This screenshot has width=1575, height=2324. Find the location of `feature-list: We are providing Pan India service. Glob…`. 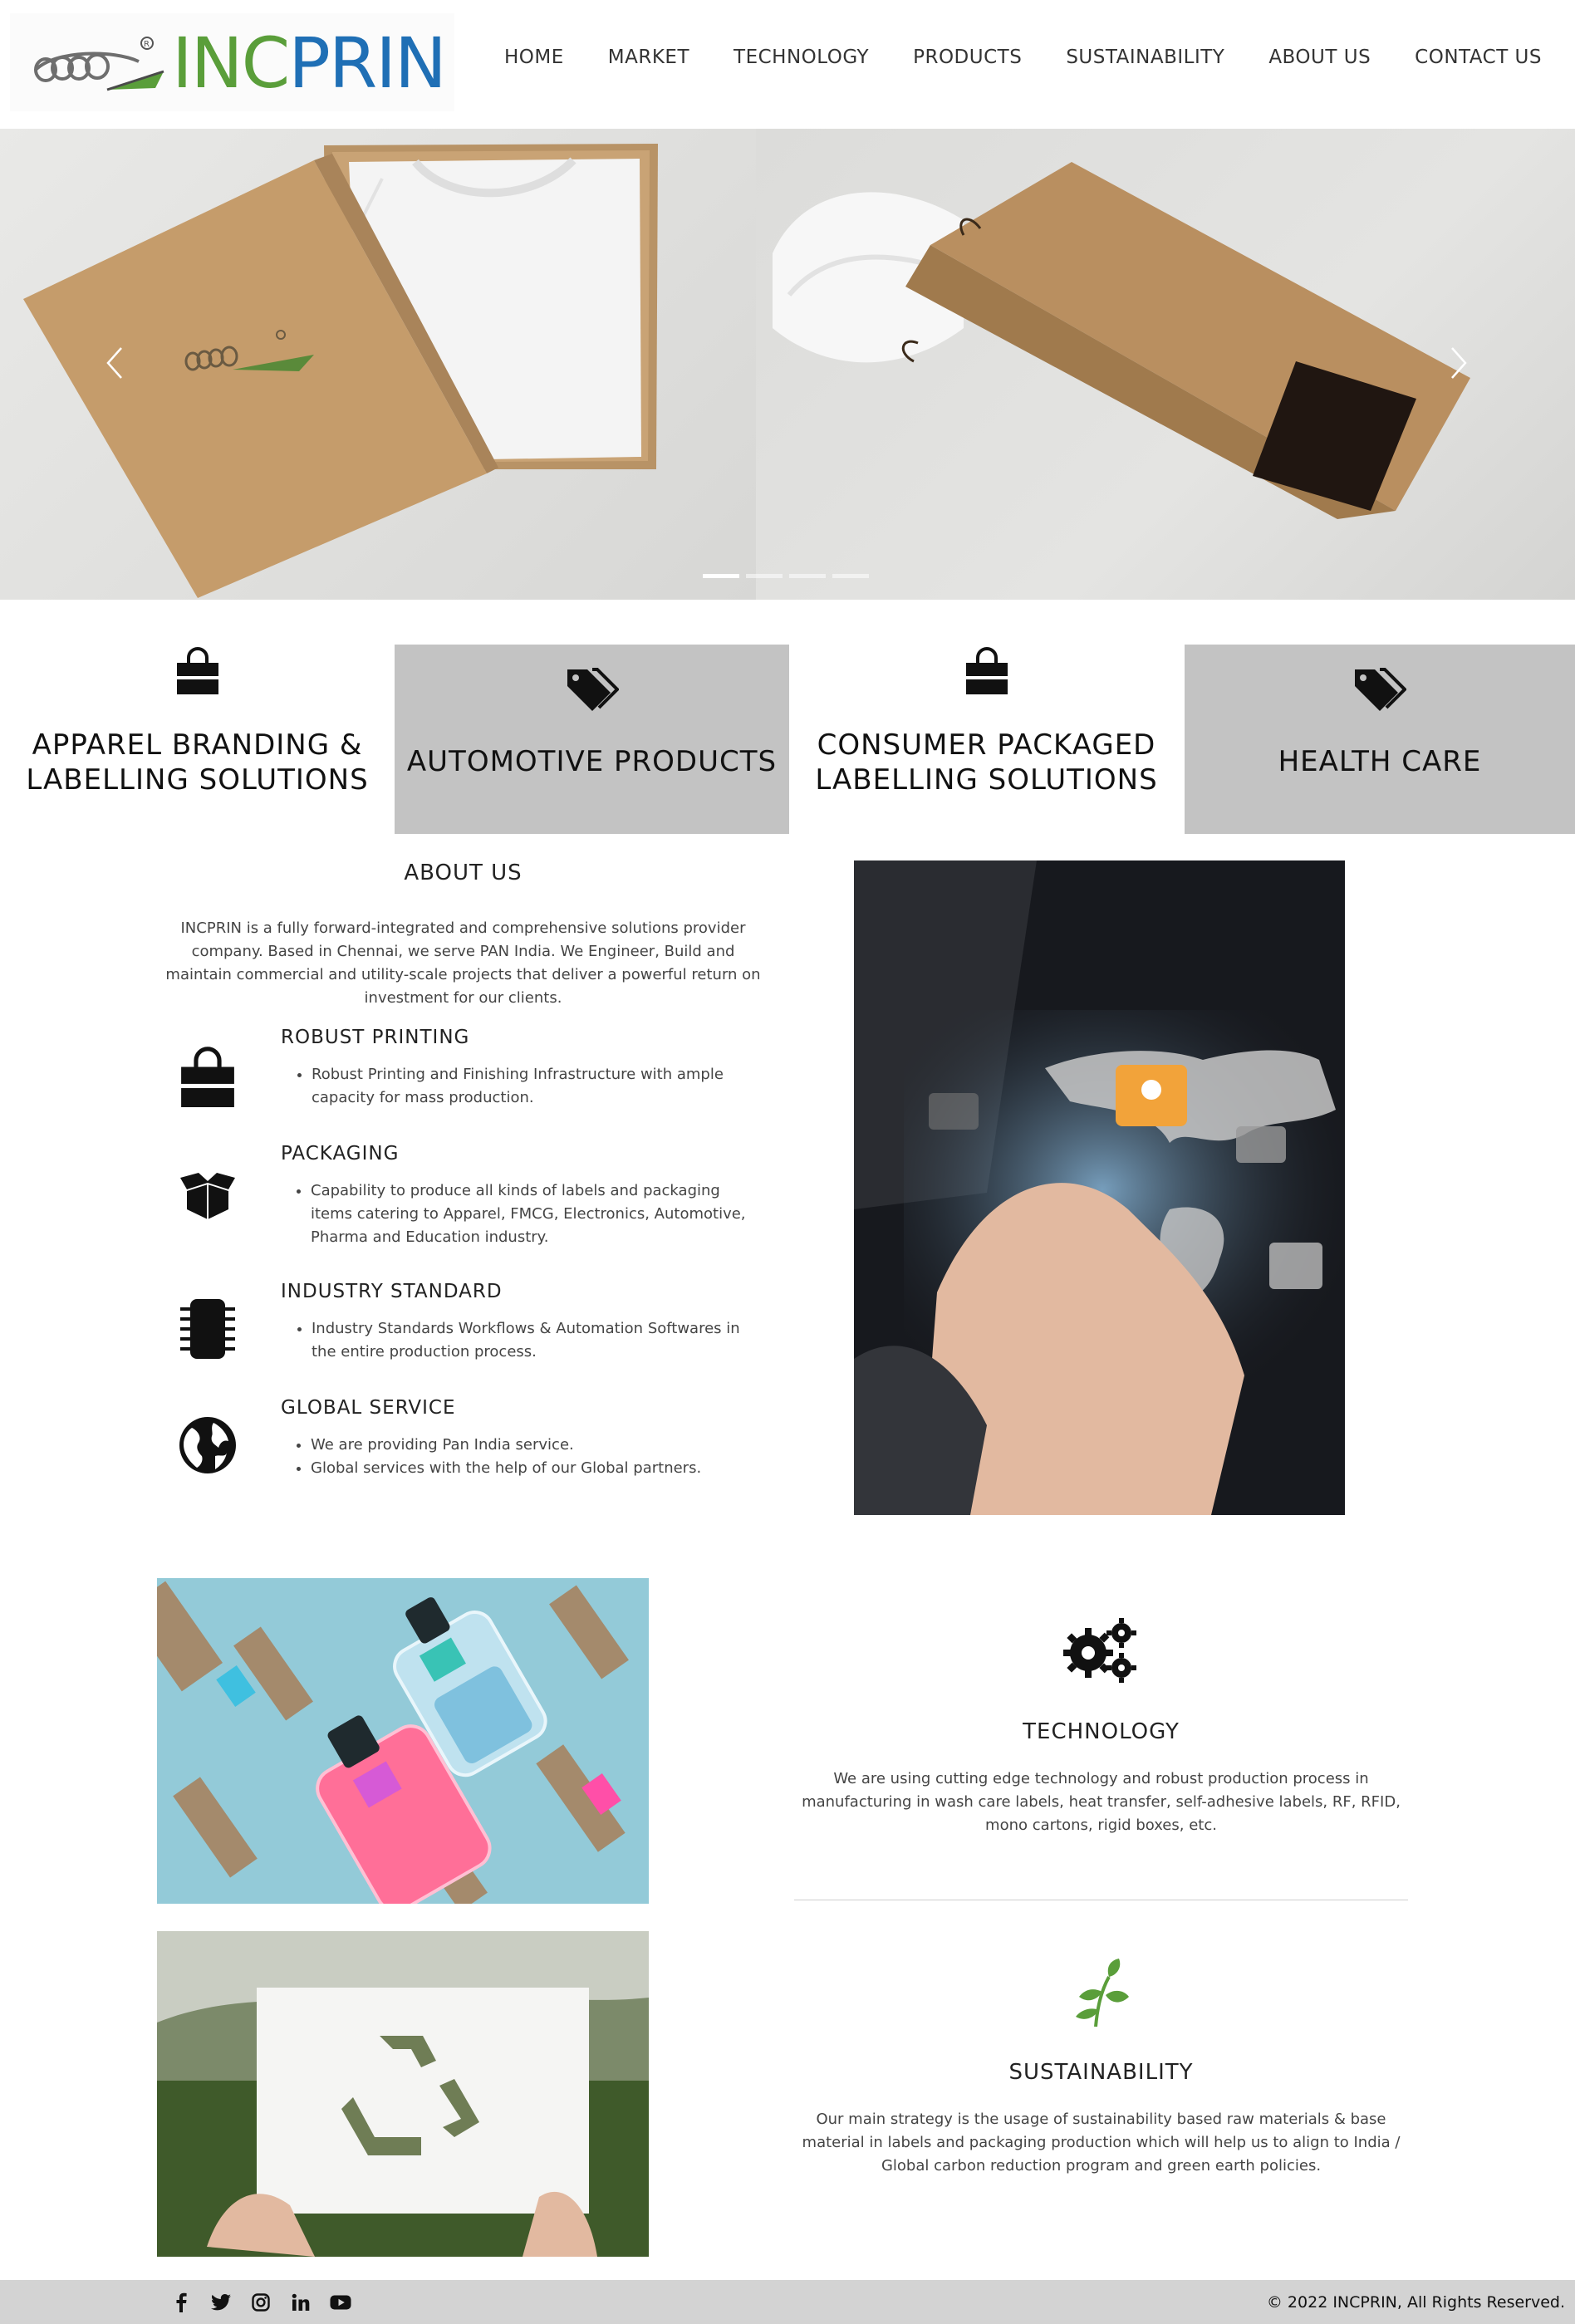

feature-list: We are providing Pan India service. Glob… is located at coordinates (535, 1457).